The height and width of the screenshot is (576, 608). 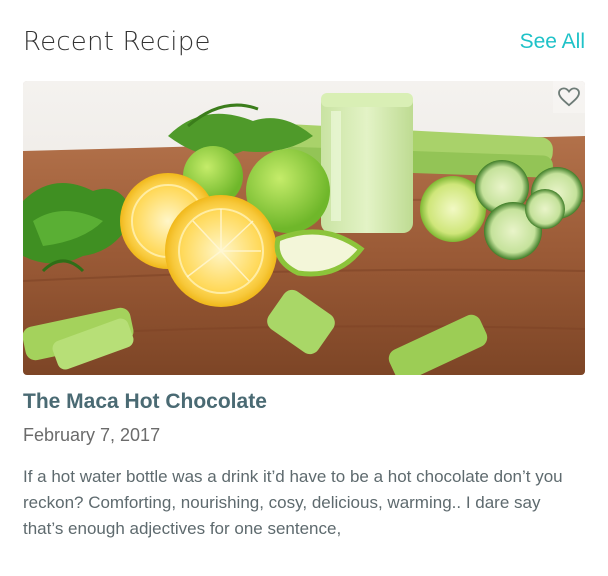 What do you see at coordinates (304, 42) in the screenshot?
I see `section-header: Recent Recipe See All` at bounding box center [304, 42].